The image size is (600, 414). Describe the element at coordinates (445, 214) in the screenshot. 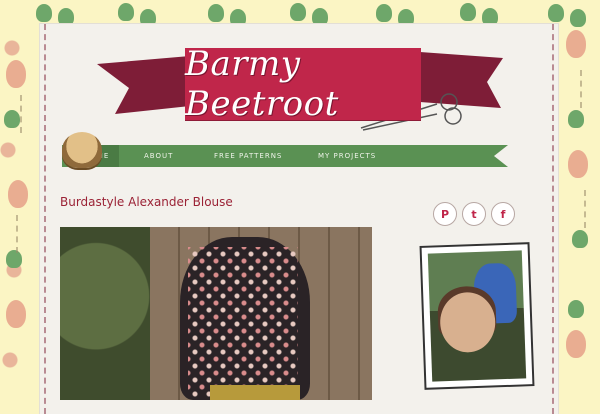

I see `pinterest-icon: P` at that location.